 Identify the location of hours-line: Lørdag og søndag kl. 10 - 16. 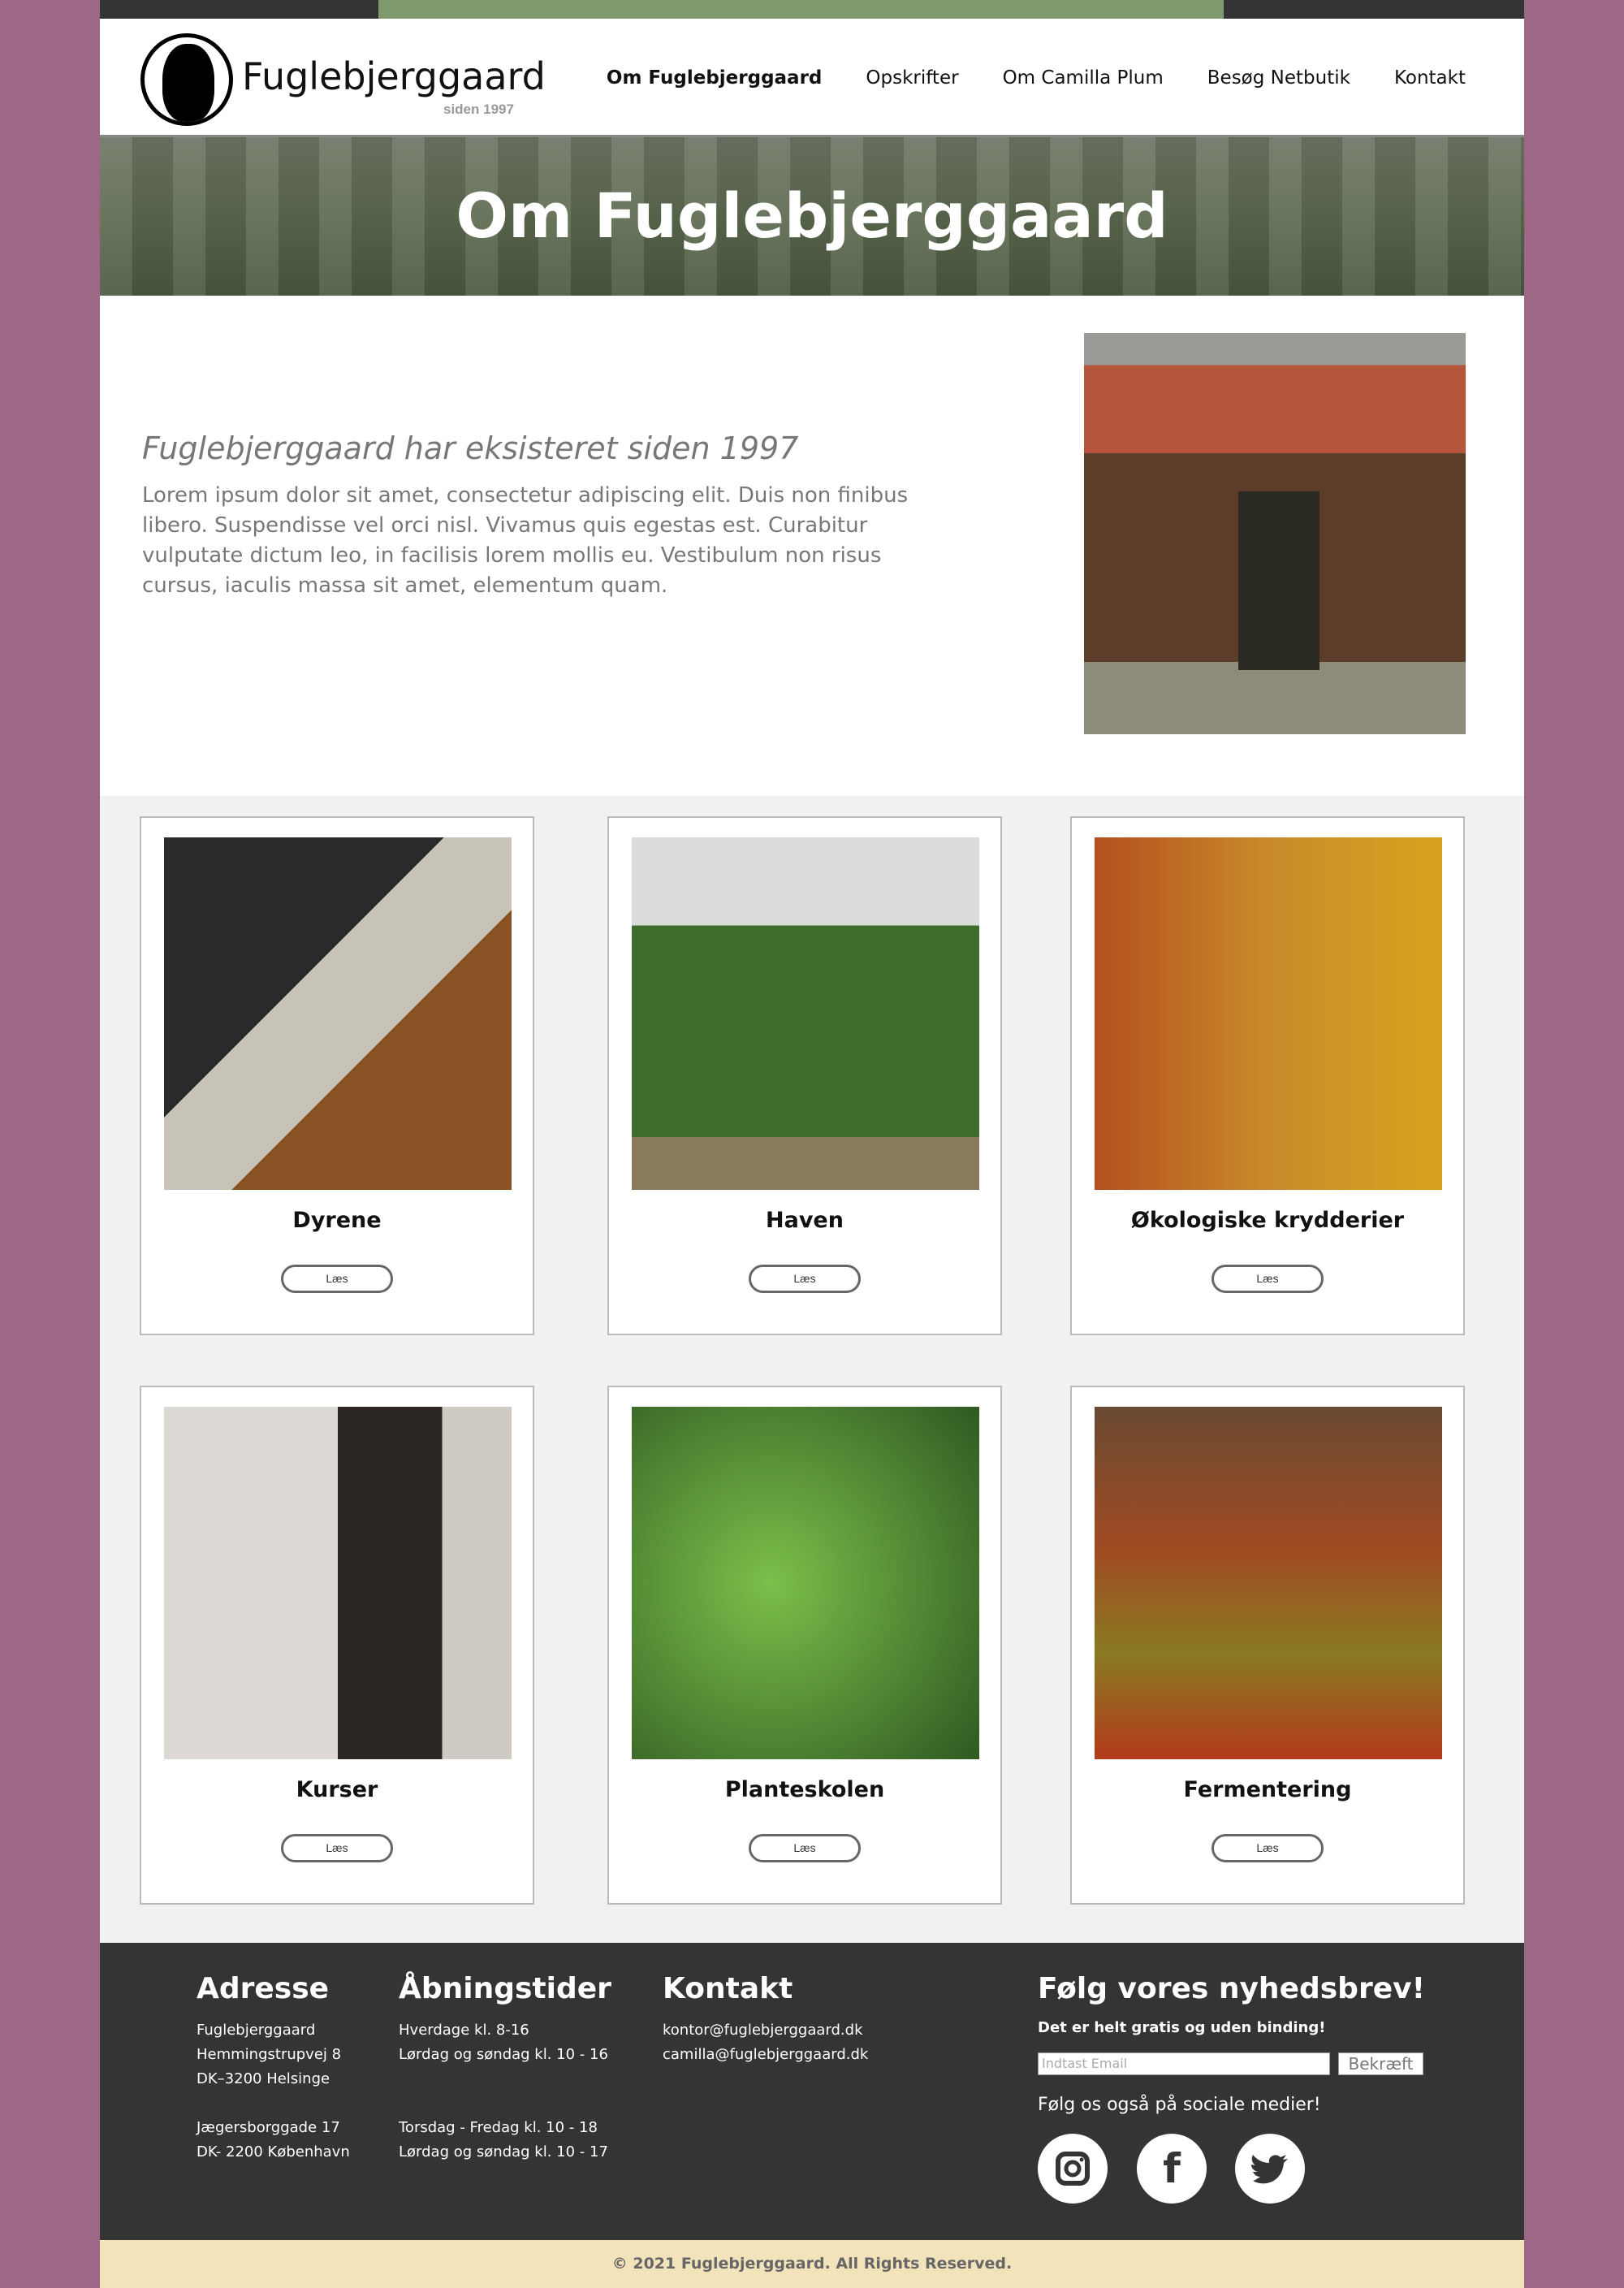
(504, 2054).